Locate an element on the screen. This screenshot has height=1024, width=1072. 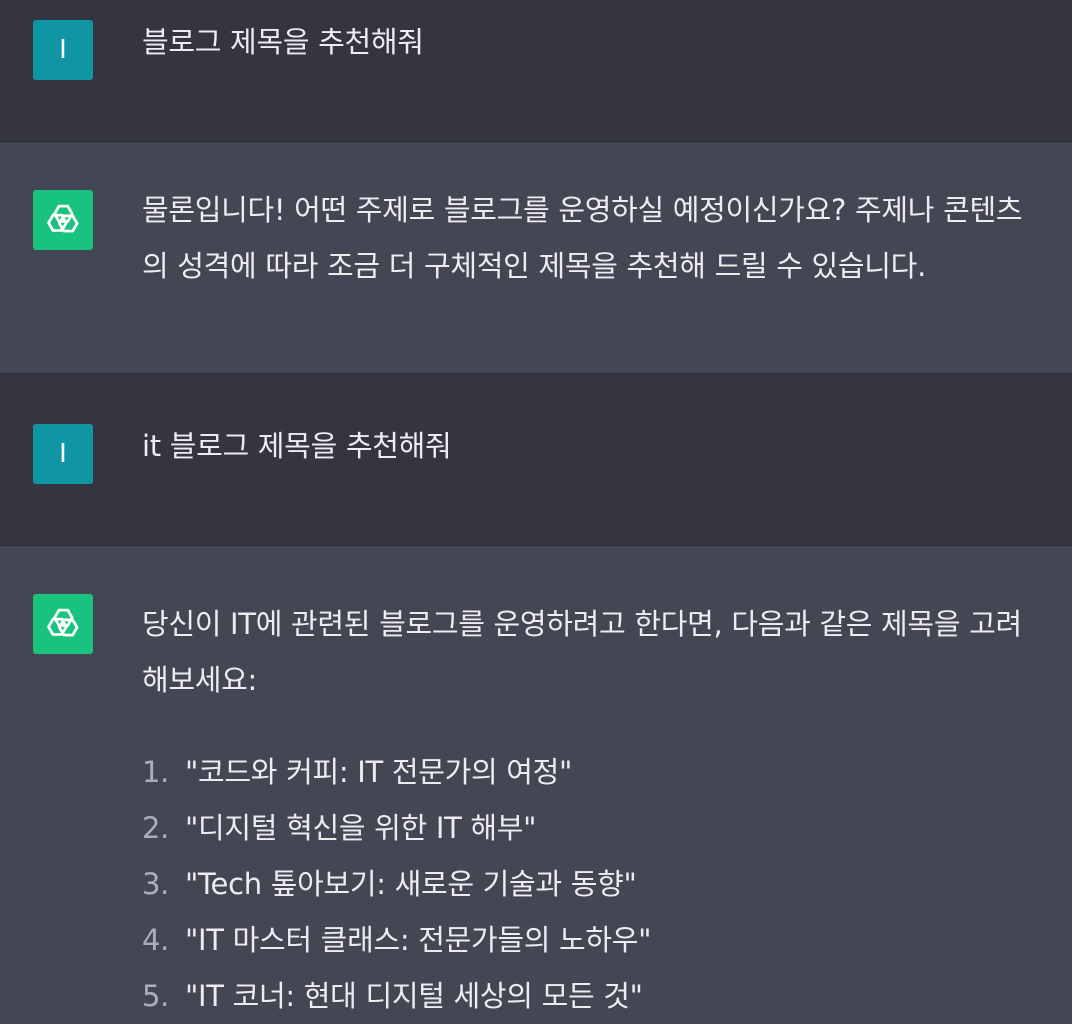
user-message-1: I 블로그 제목을 추천해줘 is located at coordinates (536, 70).